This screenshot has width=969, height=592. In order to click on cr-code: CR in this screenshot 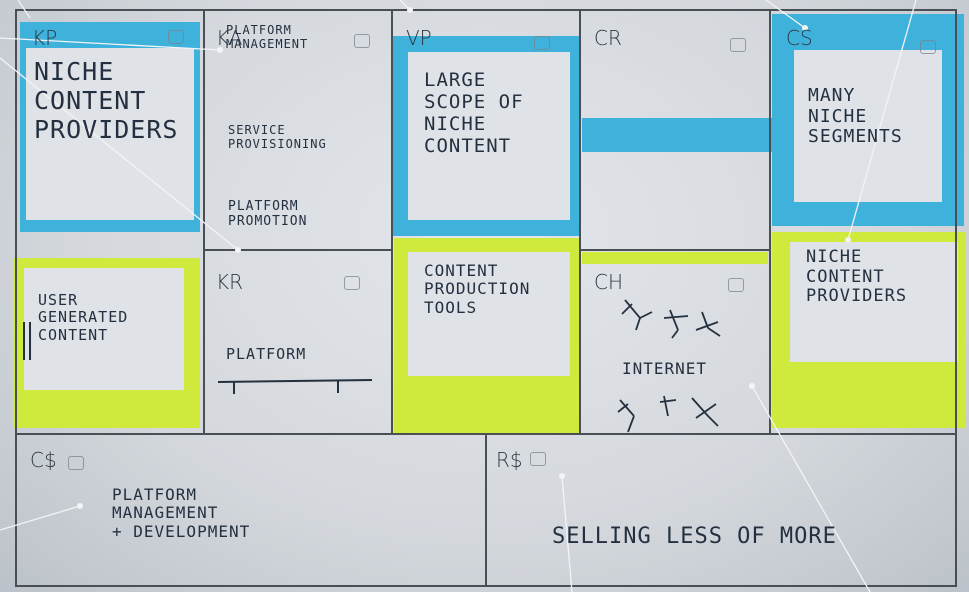, I will do `click(608, 38)`.